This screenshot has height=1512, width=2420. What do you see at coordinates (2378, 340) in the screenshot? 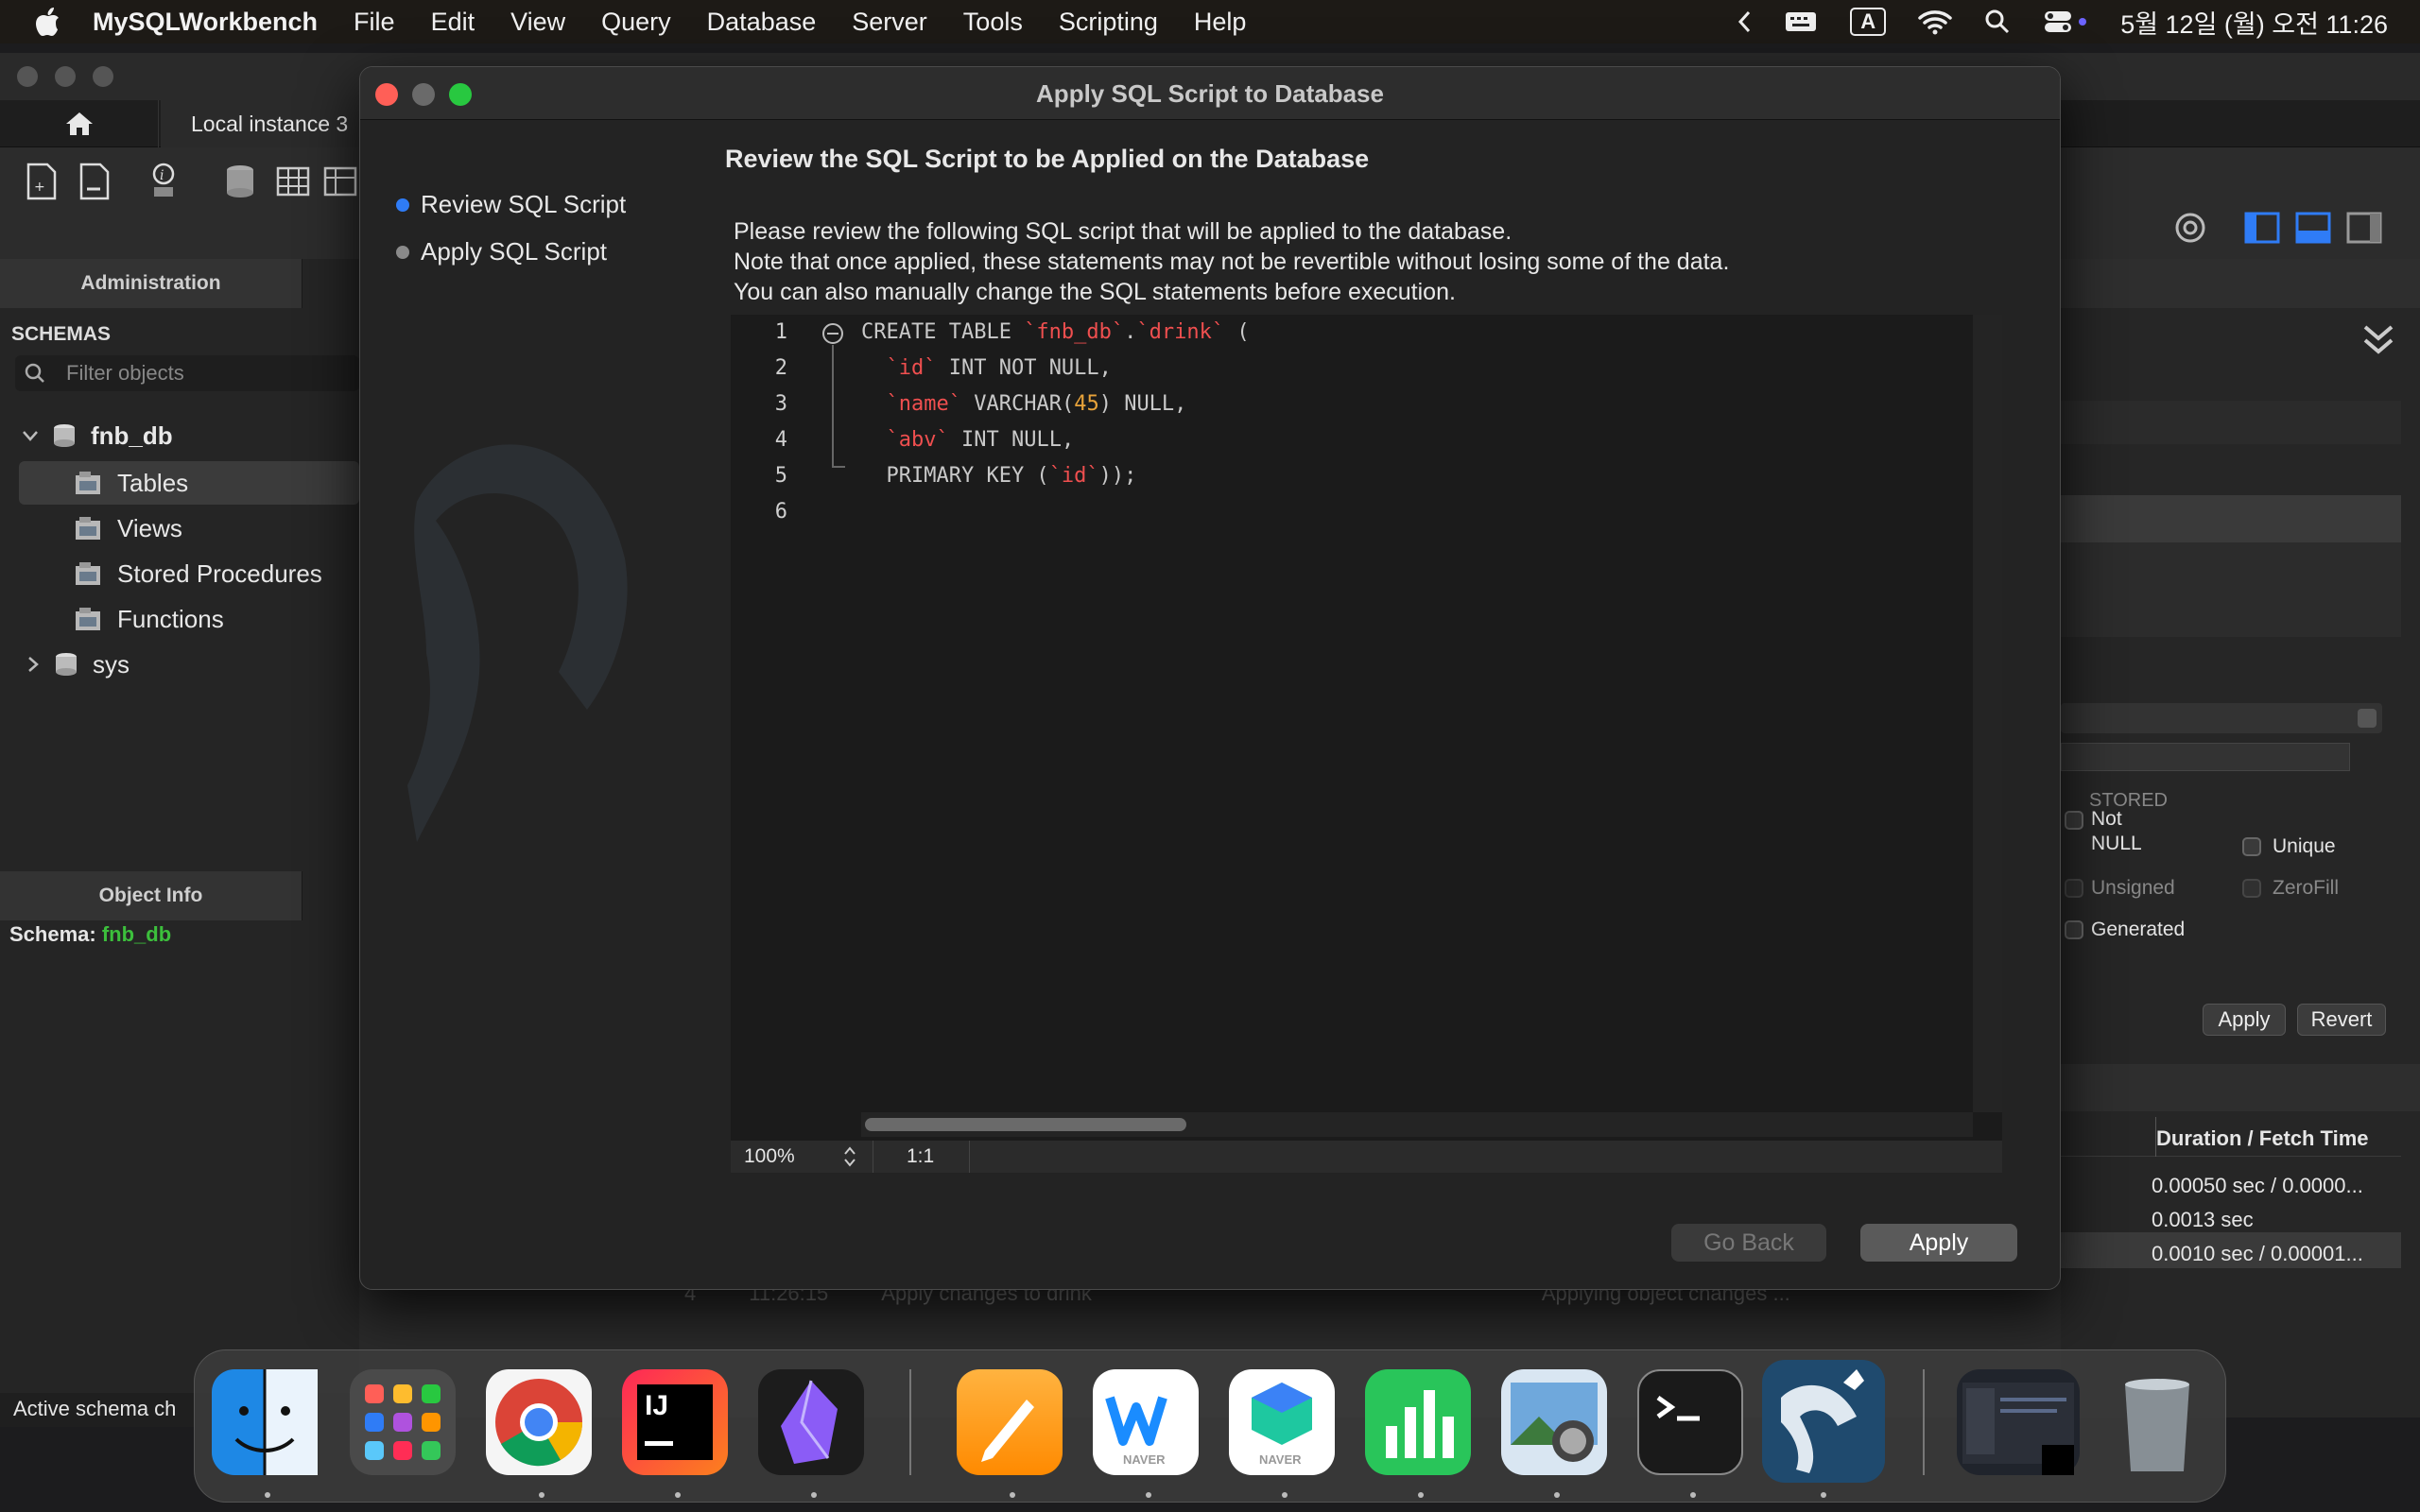
I see `chevron-double-down-icon` at bounding box center [2378, 340].